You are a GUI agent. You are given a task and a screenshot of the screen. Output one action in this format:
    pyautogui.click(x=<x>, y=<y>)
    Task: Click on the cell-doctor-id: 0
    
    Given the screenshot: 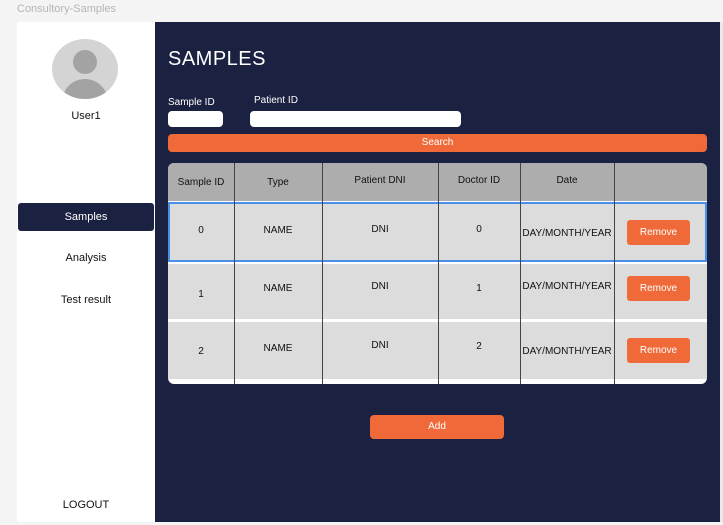 What is the action you would take?
    pyautogui.click(x=479, y=229)
    